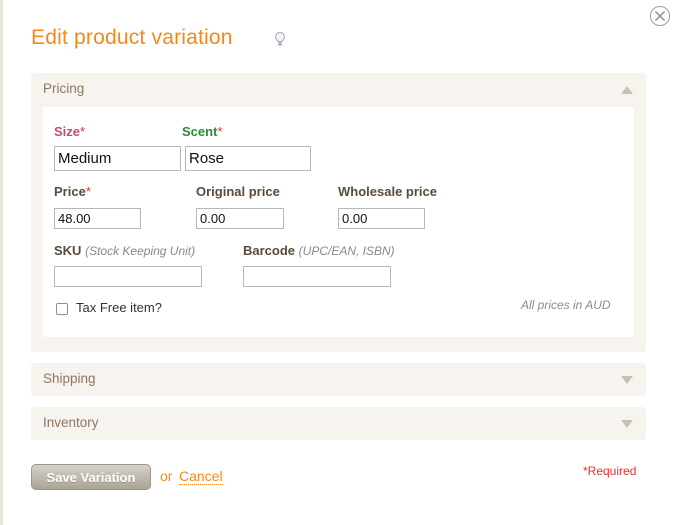  I want to click on close-icon, so click(660, 16).